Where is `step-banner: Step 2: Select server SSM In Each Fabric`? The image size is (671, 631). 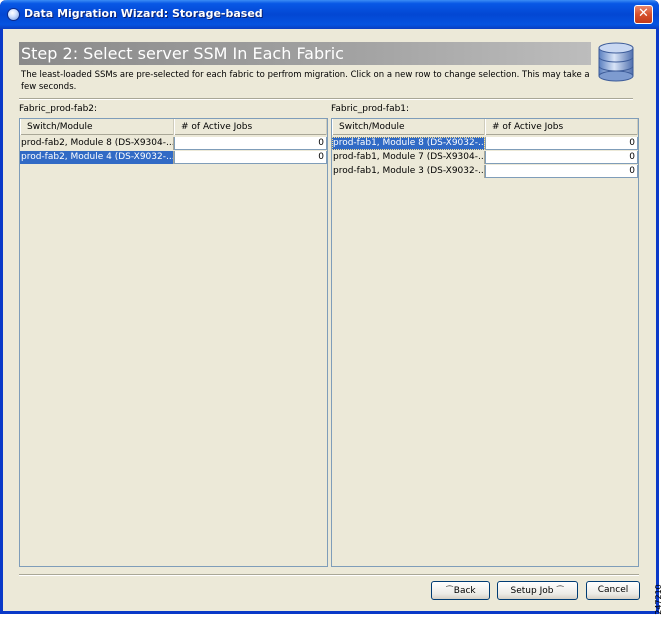 step-banner: Step 2: Select server SSM In Each Fabric is located at coordinates (305, 53).